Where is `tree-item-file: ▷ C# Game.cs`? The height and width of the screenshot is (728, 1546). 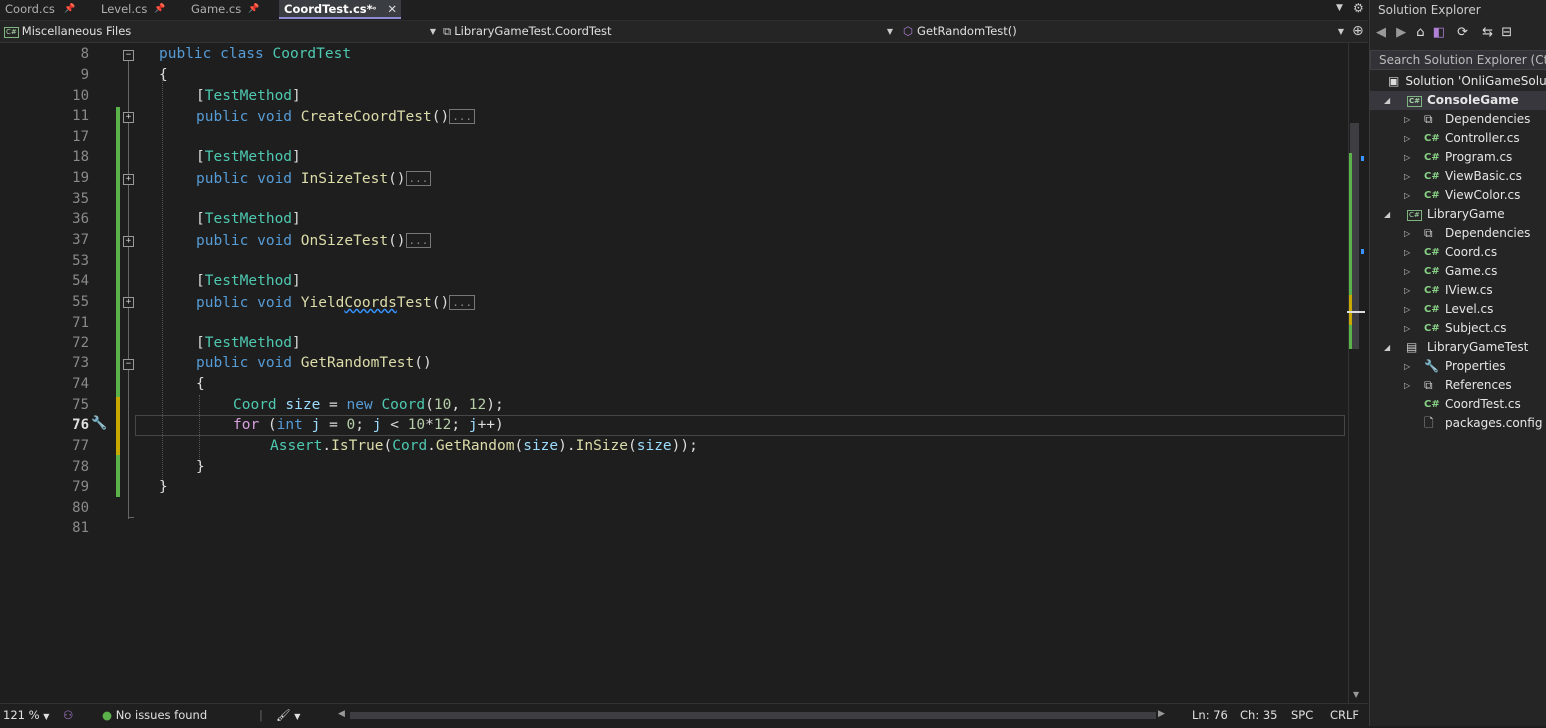 tree-item-file: ▷ C# Game.cs is located at coordinates (1458, 271).